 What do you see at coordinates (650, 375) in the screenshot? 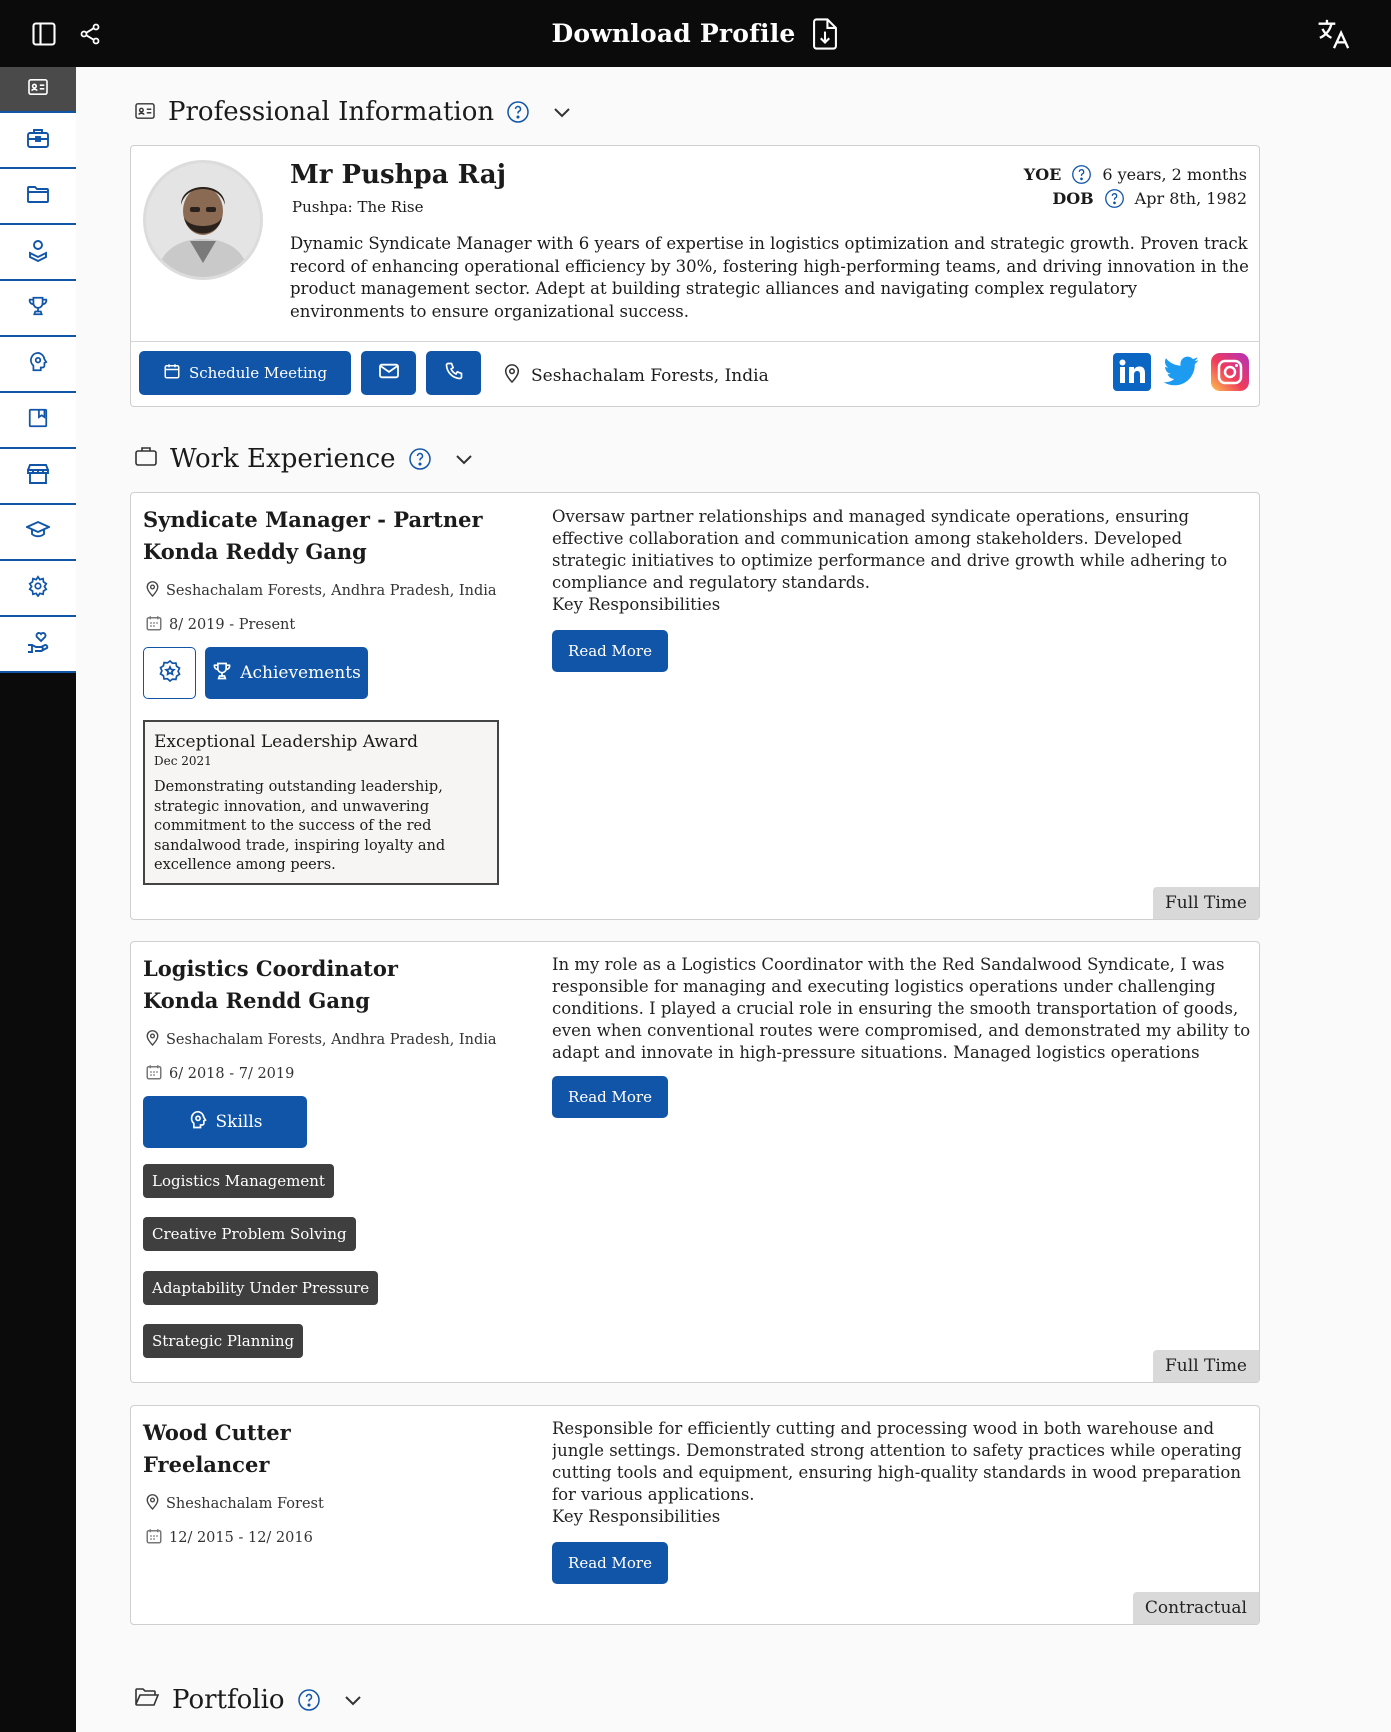
I see `location-text: Seshachalam Forests, India` at bounding box center [650, 375].